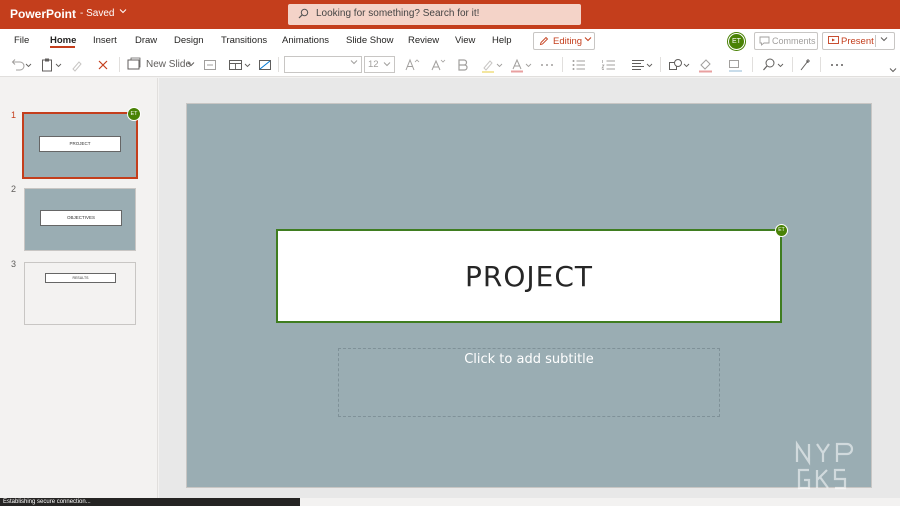 The width and height of the screenshot is (900, 506). I want to click on editing-mode-button: Editing, so click(564, 41).